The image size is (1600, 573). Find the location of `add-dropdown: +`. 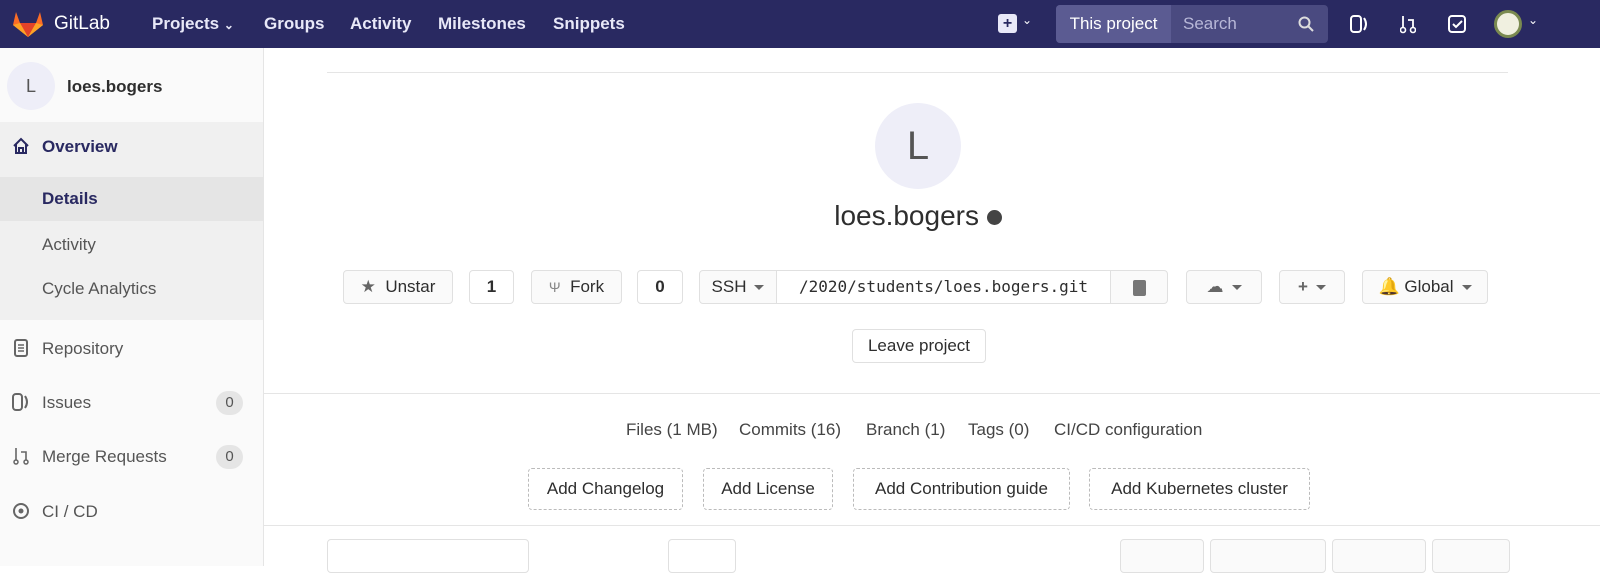

add-dropdown: + is located at coordinates (1312, 287).